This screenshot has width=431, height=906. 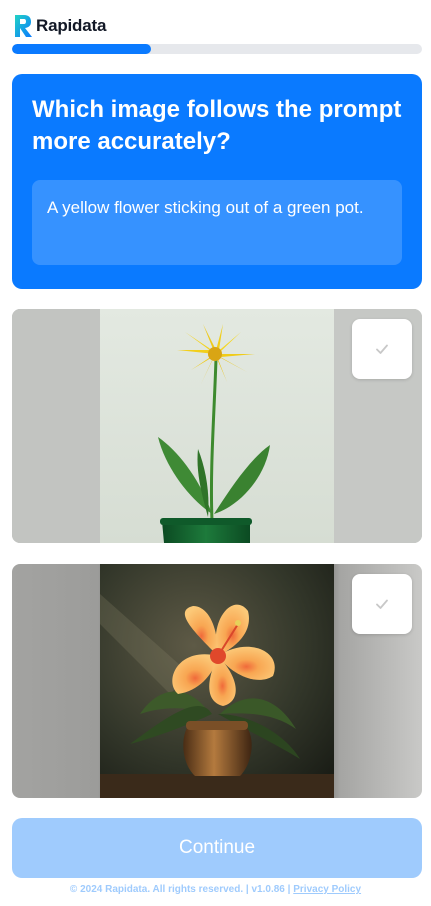 I want to click on select-option-2-button, so click(x=382, y=604).